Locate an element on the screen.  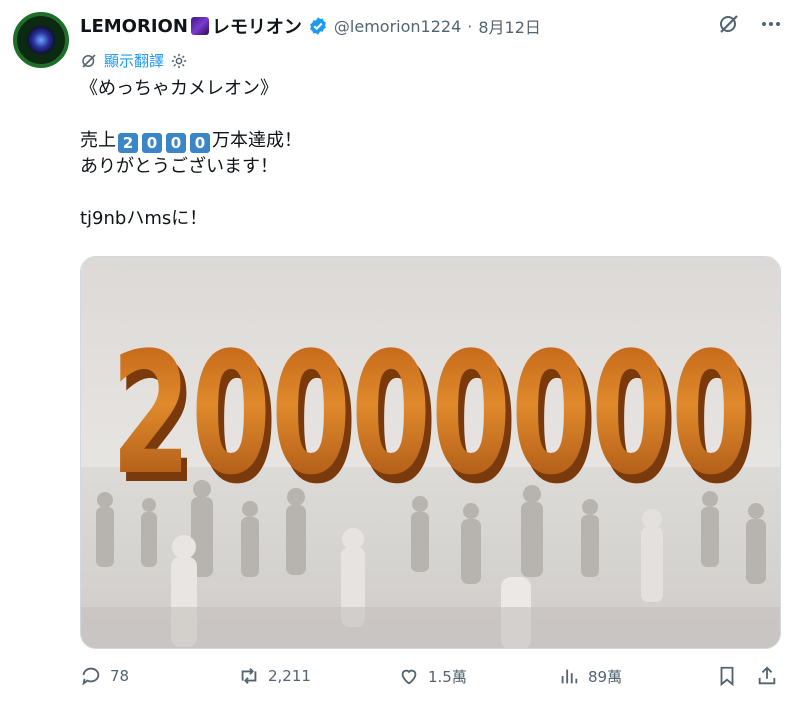
digit-box: 2 is located at coordinates (128, 143).